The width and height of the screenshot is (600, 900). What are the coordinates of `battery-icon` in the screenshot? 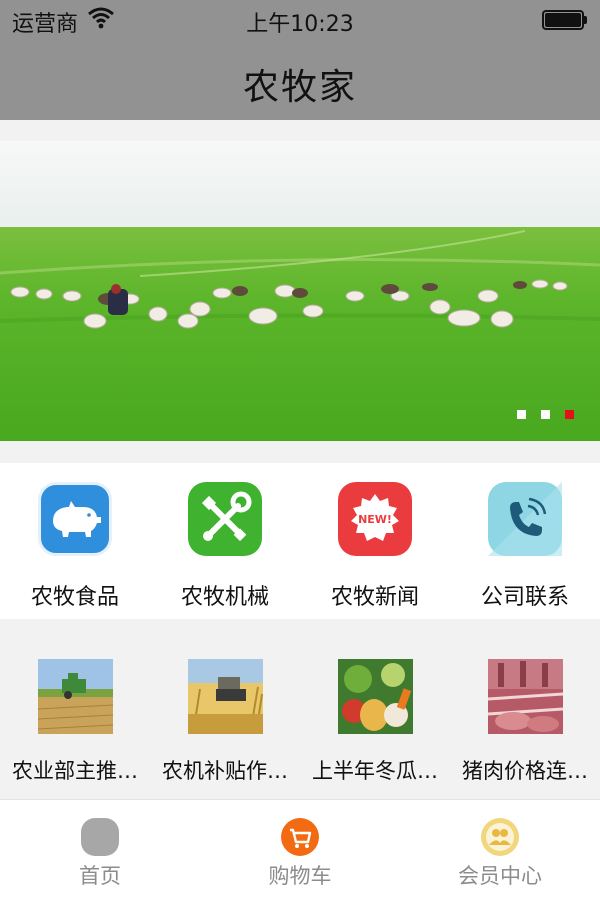 It's located at (565, 20).